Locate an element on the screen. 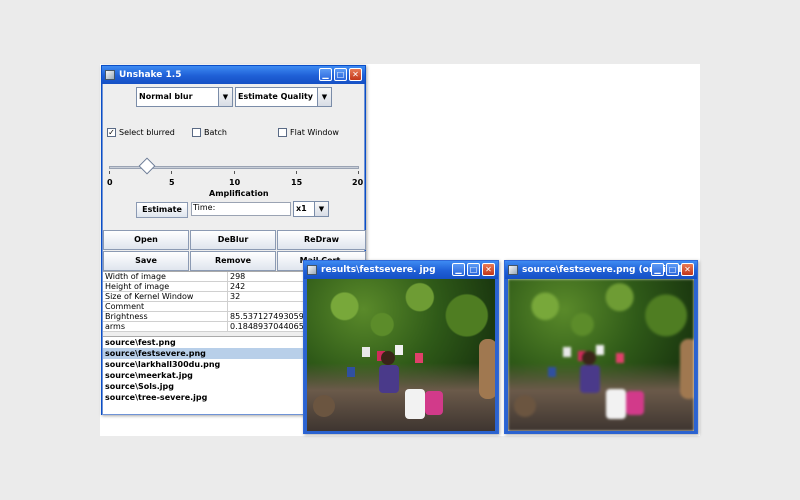 Image resolution: width=800 pixels, height=500 pixels. batch-checkbox: Batch is located at coordinates (209, 132).